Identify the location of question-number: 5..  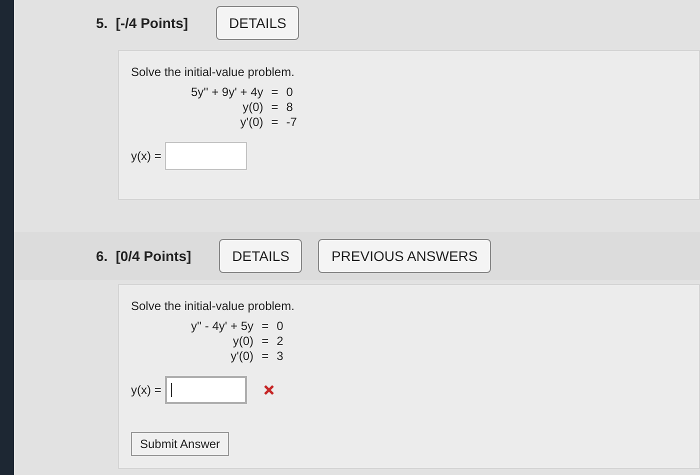
(101, 23).